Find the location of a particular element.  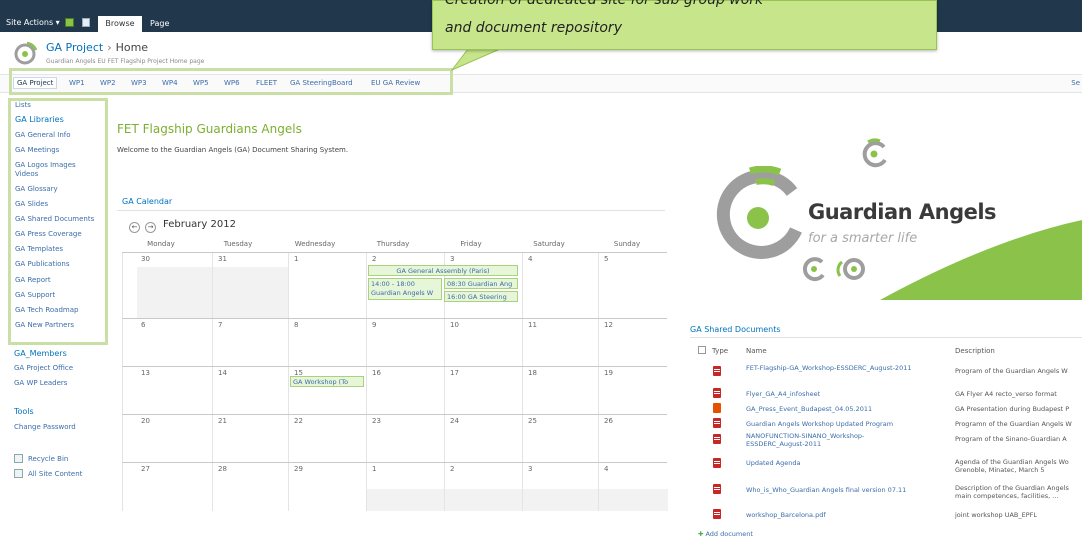

leftnav-item: Change Password is located at coordinates (45, 427).